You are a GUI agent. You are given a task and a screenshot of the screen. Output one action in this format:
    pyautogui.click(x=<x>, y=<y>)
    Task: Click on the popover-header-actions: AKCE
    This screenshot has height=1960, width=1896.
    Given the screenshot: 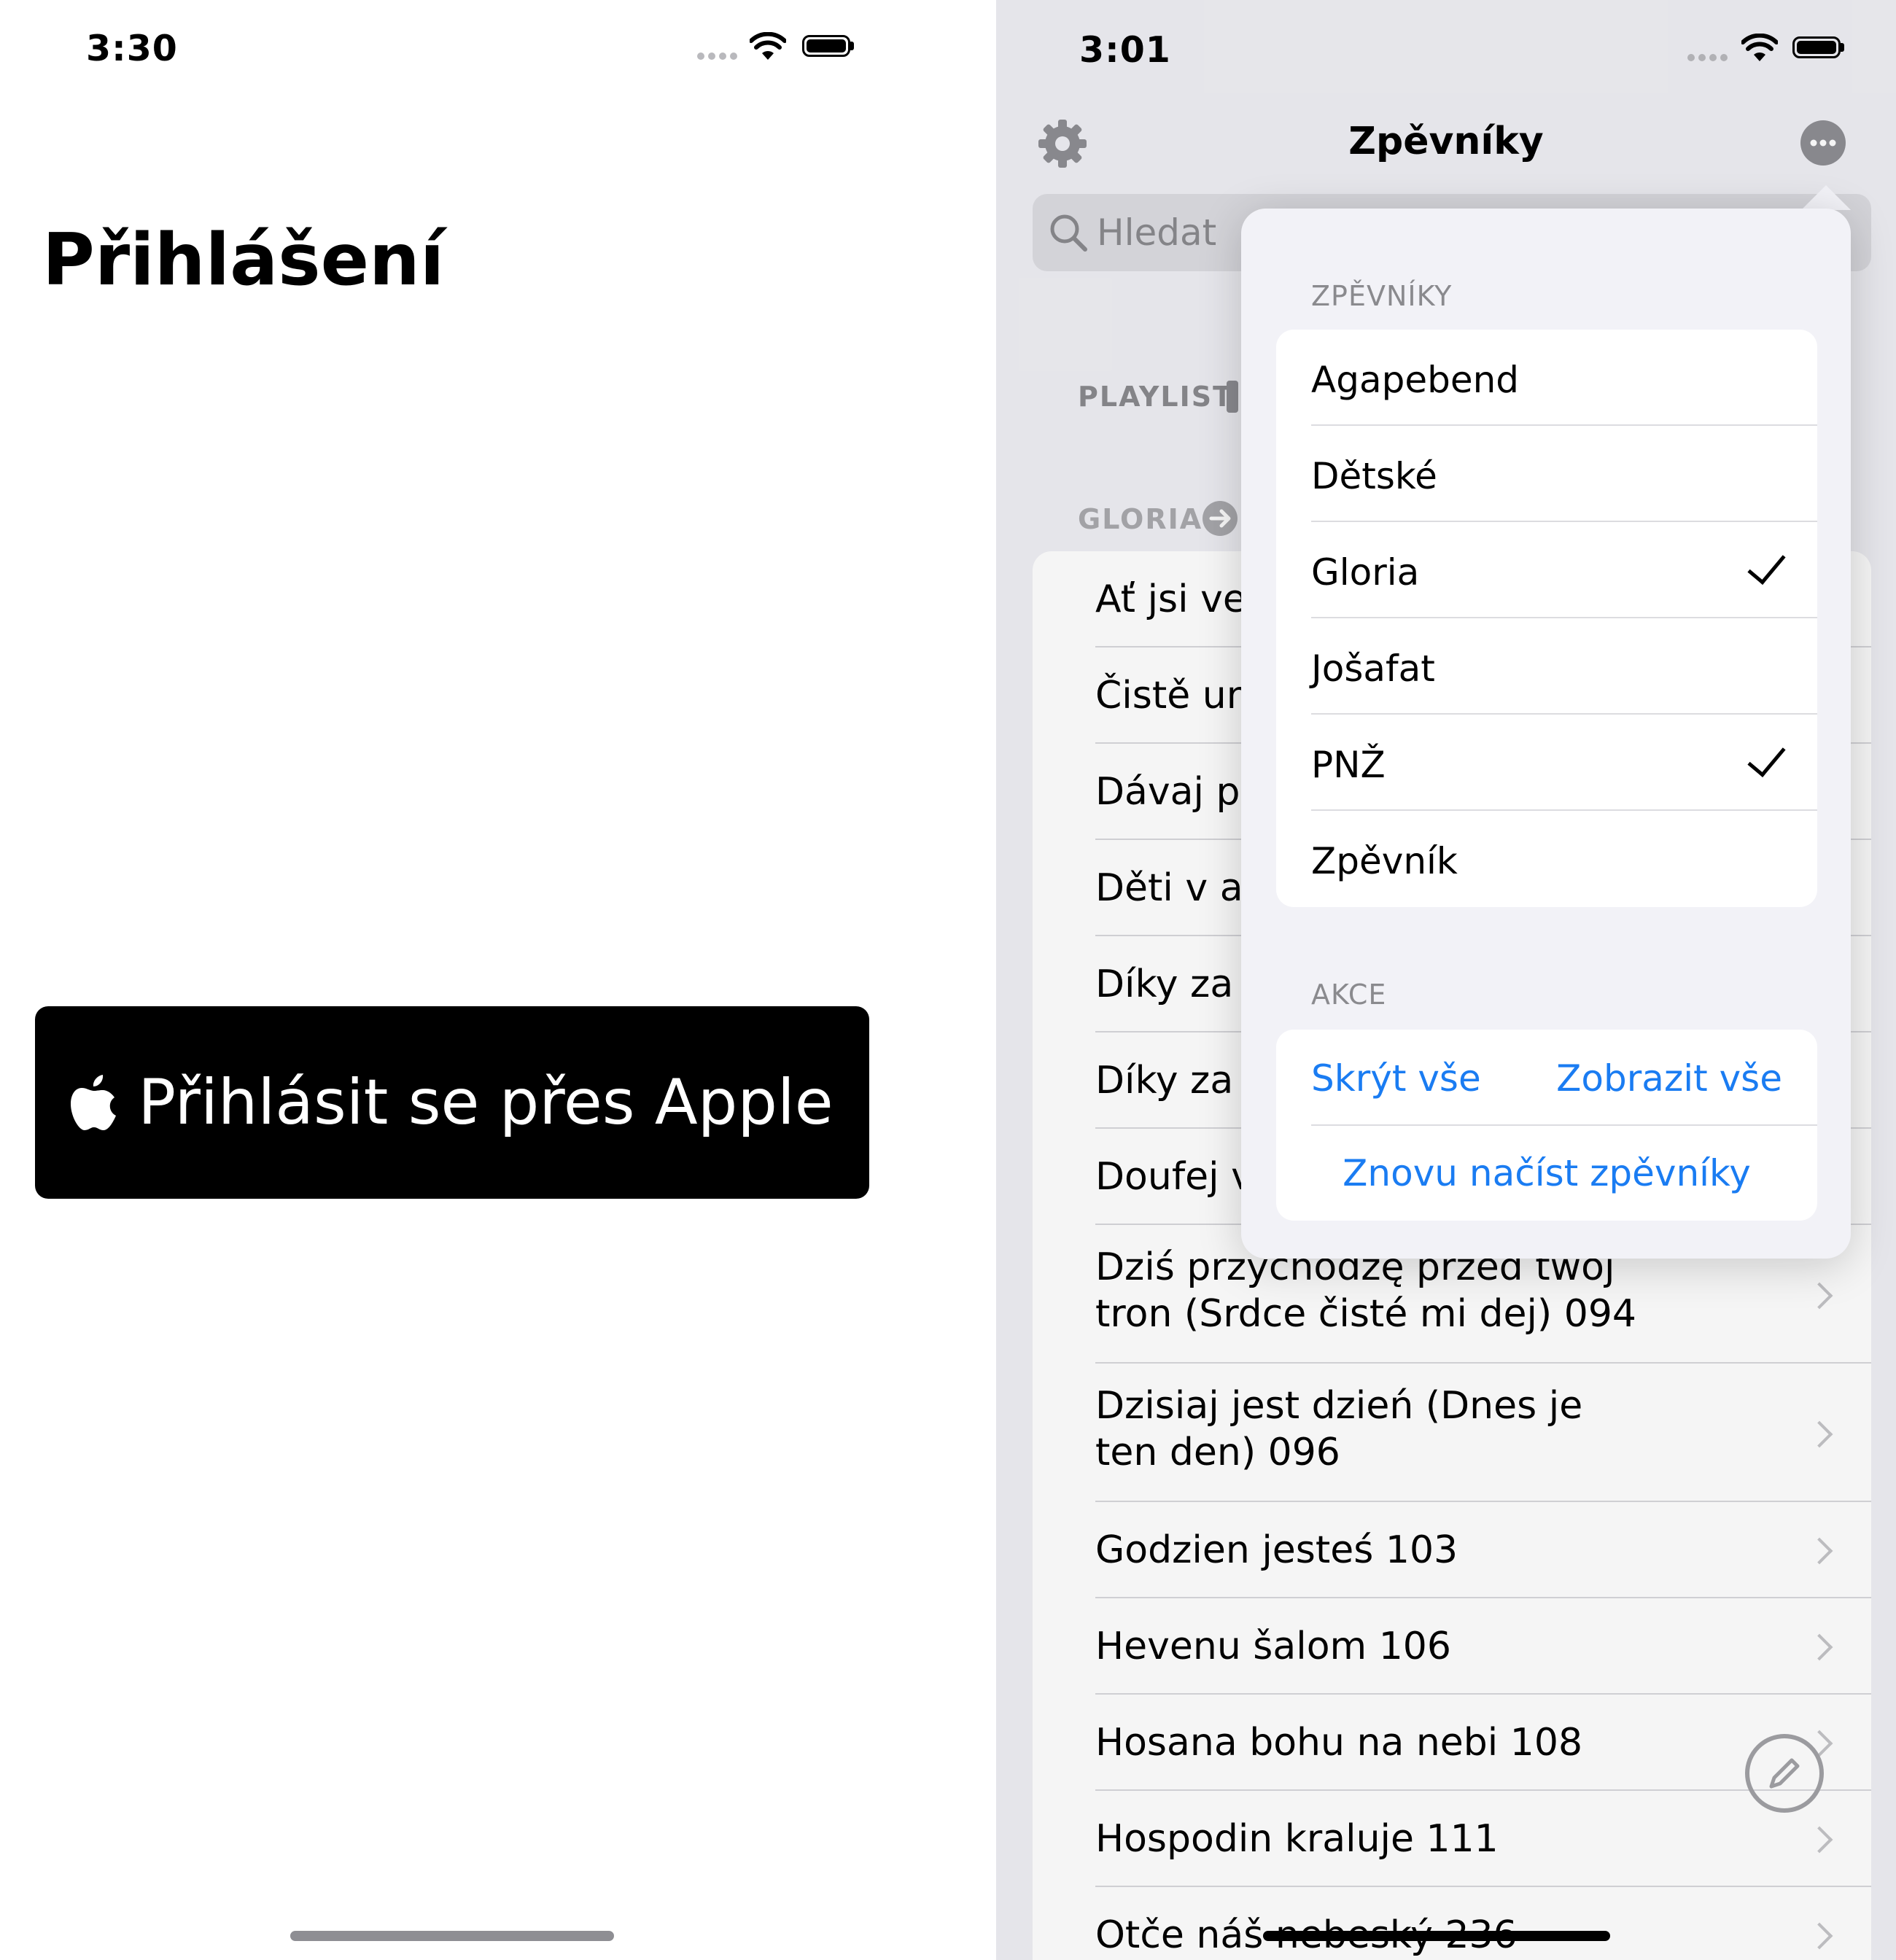 What is the action you would take?
    pyautogui.click(x=1349, y=995)
    